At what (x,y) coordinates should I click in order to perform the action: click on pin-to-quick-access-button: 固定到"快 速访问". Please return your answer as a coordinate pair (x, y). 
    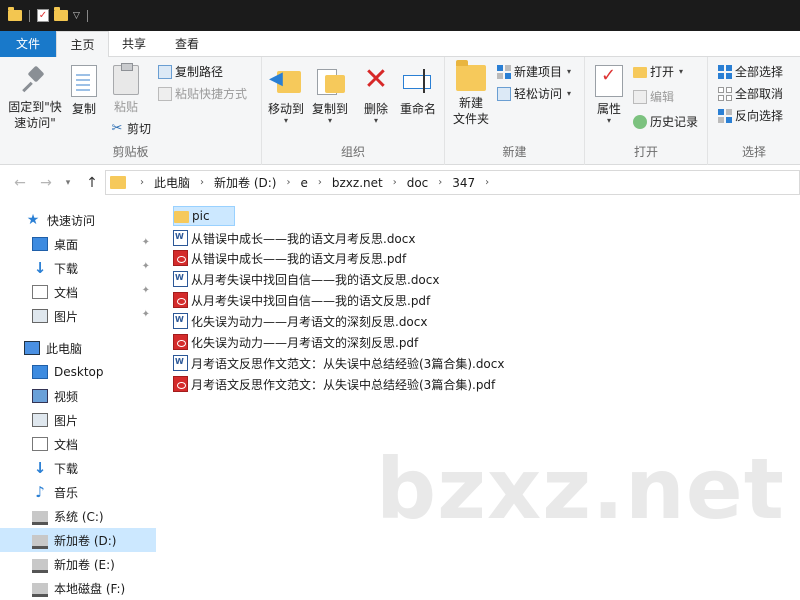
    Looking at the image, I should click on (35, 98).